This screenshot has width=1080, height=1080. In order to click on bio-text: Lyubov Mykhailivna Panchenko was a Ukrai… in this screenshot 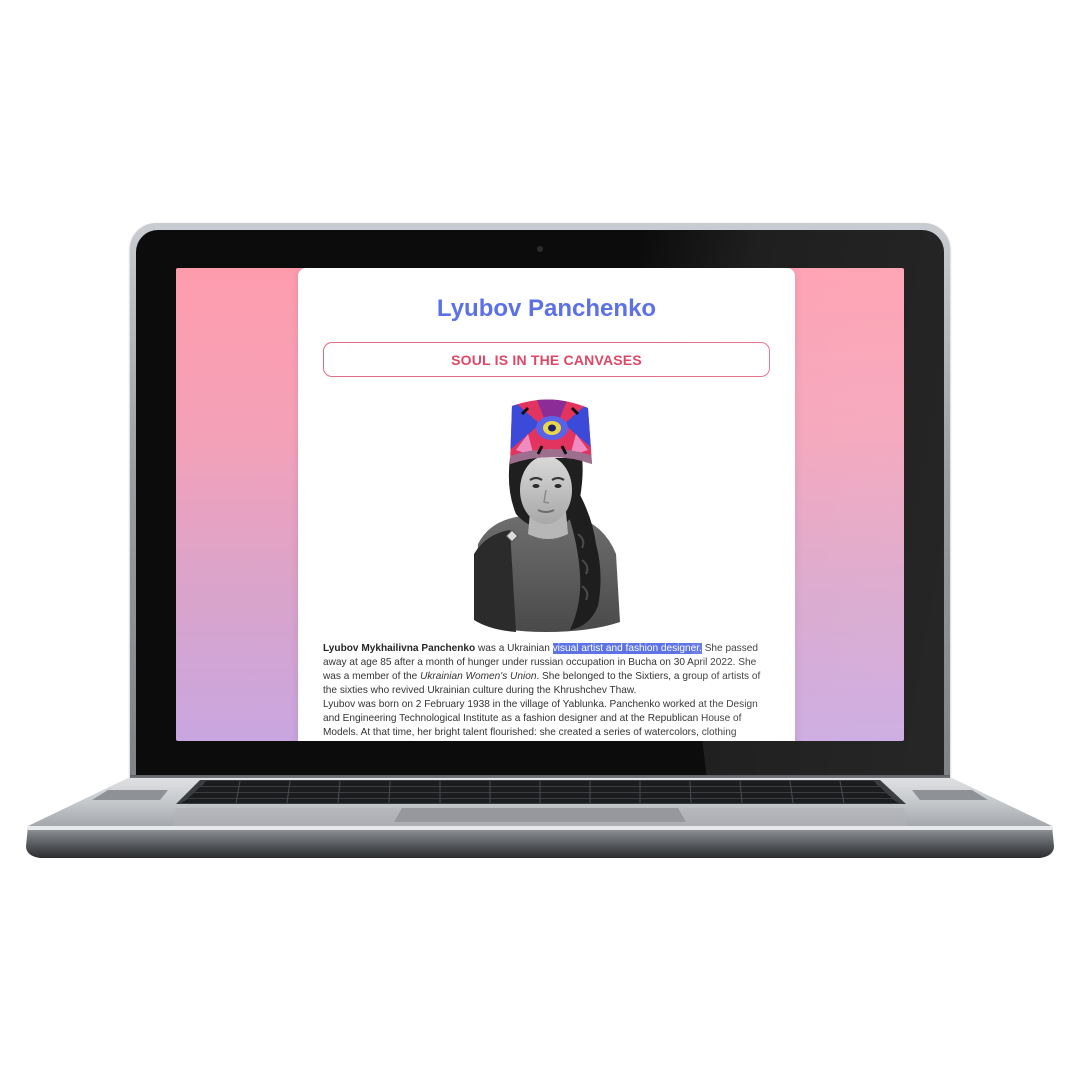, I will do `click(547, 691)`.